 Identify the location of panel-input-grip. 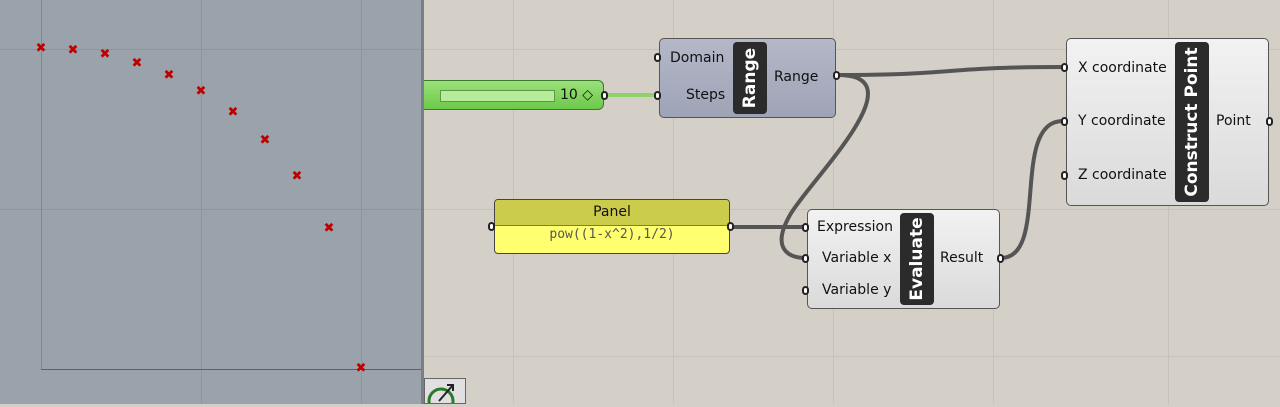
(491, 226).